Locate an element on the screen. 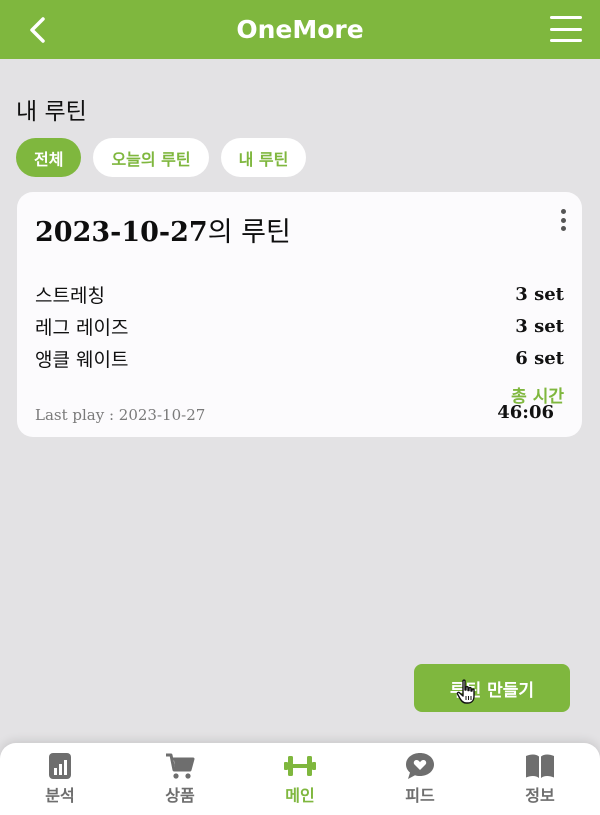  app-header: OneMore is located at coordinates (300, 29).